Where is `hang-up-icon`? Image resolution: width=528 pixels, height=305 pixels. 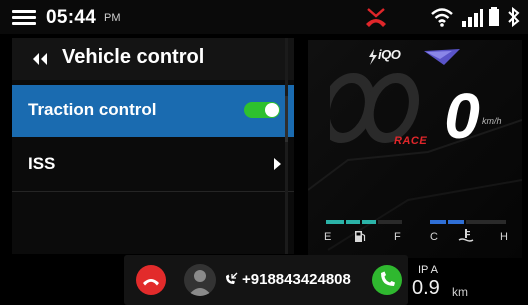
hang-up-icon is located at coordinates (151, 282).